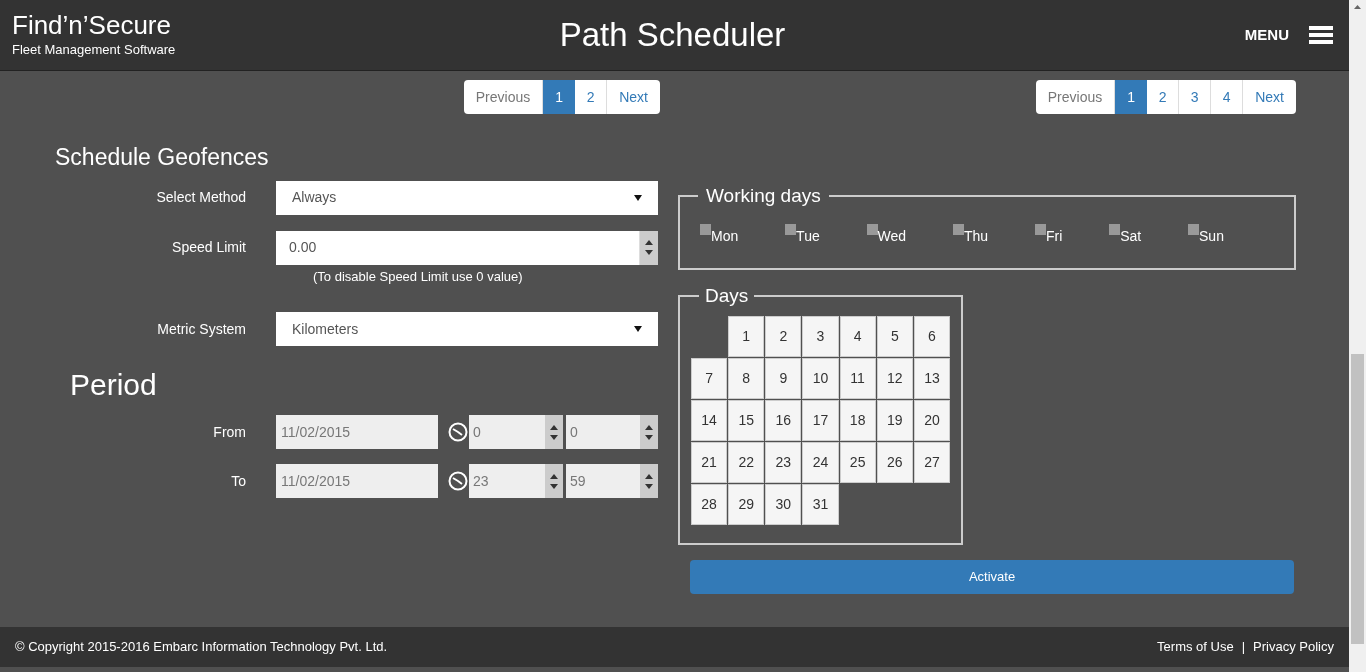 Image resolution: width=1366 pixels, height=672 pixels. I want to click on calendar-day: 5, so click(894, 336).